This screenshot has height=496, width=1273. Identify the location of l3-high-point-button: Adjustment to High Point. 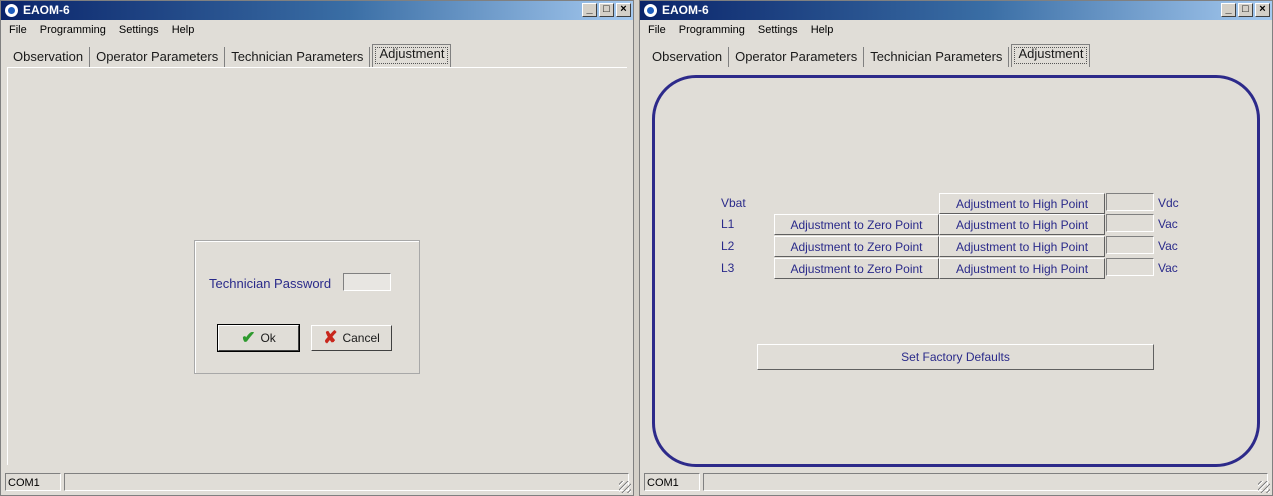
(1022, 268).